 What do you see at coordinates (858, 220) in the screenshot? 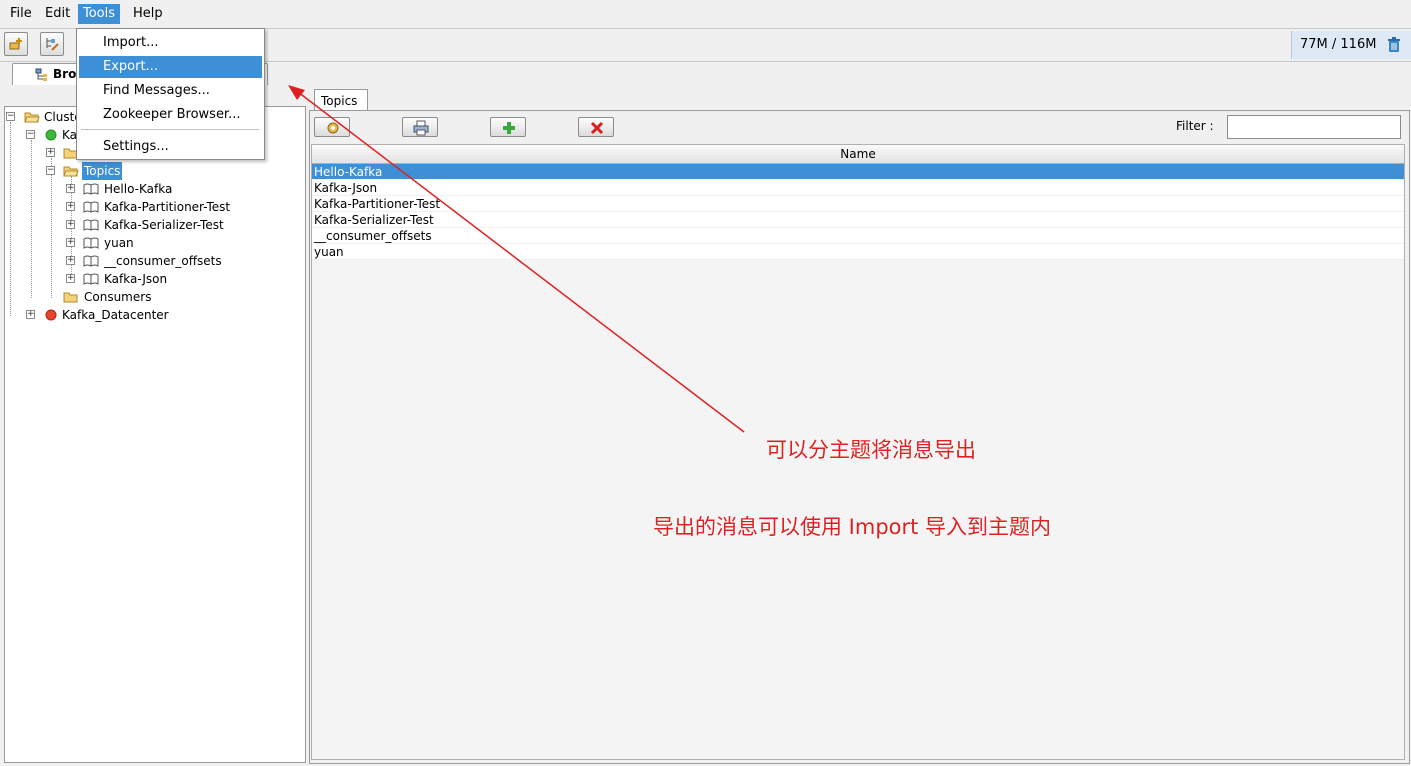
I see `table-row: Kafka-Serializer-Test` at bounding box center [858, 220].